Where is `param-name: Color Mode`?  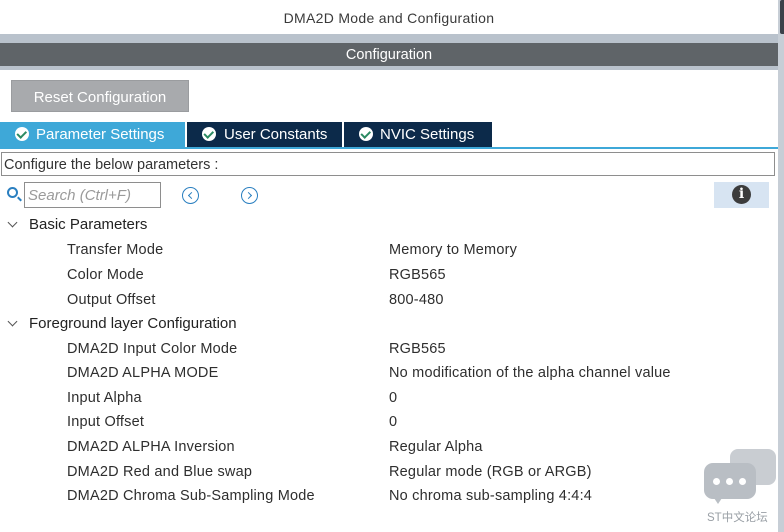
param-name: Color Mode is located at coordinates (105, 275).